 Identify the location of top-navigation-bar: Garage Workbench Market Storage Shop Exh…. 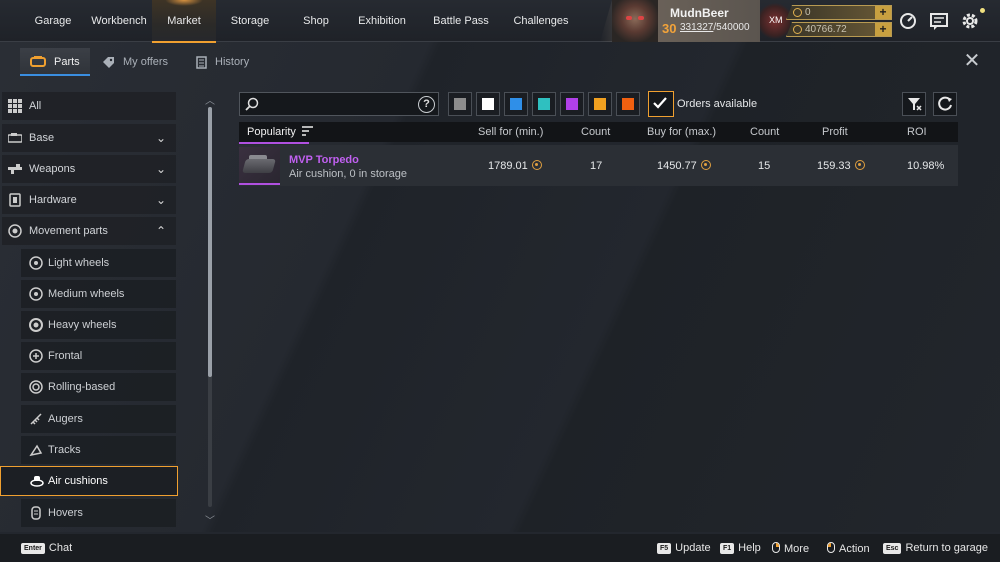
(500, 21).